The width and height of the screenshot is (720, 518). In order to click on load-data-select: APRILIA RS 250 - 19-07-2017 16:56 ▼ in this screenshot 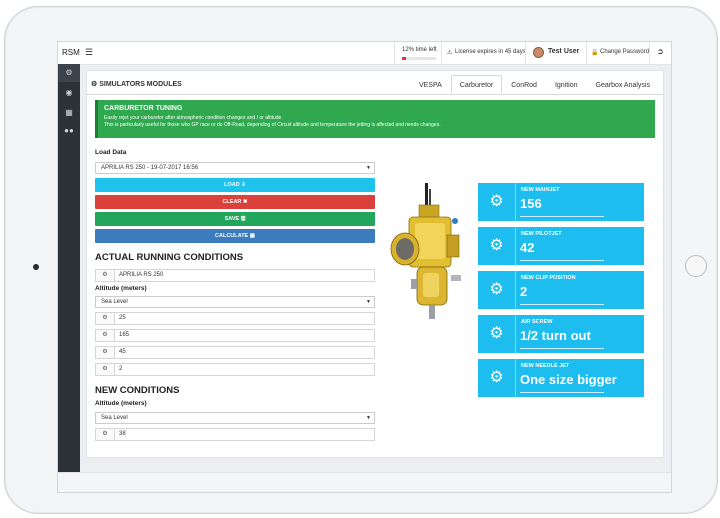, I will do `click(235, 168)`.